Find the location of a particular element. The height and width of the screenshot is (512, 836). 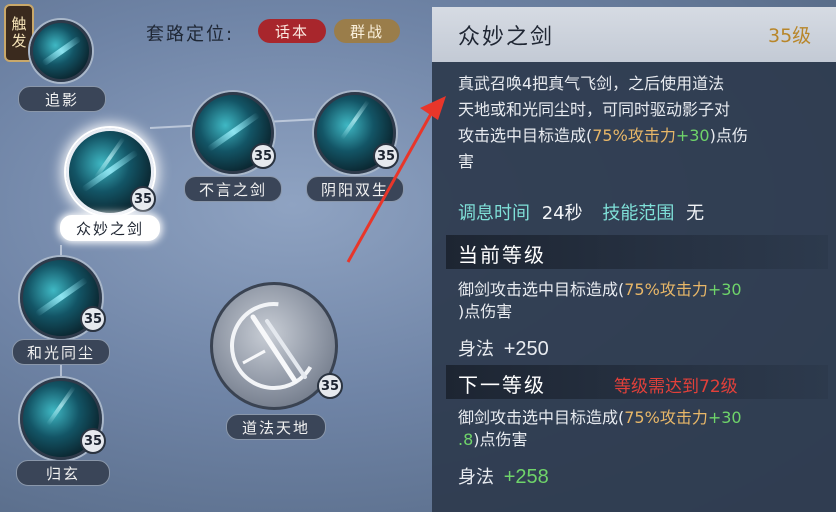

current-level-header: 当前等级 is located at coordinates (637, 252).